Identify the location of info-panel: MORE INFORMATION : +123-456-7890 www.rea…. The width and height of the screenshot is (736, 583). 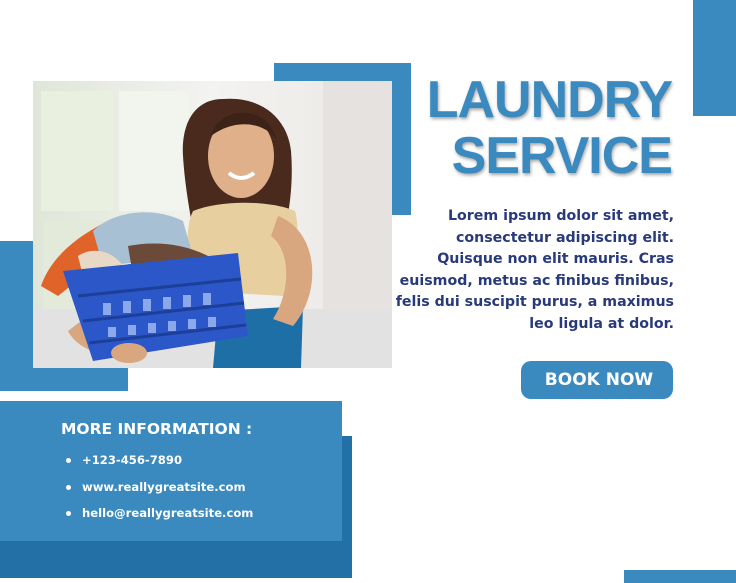
(171, 471).